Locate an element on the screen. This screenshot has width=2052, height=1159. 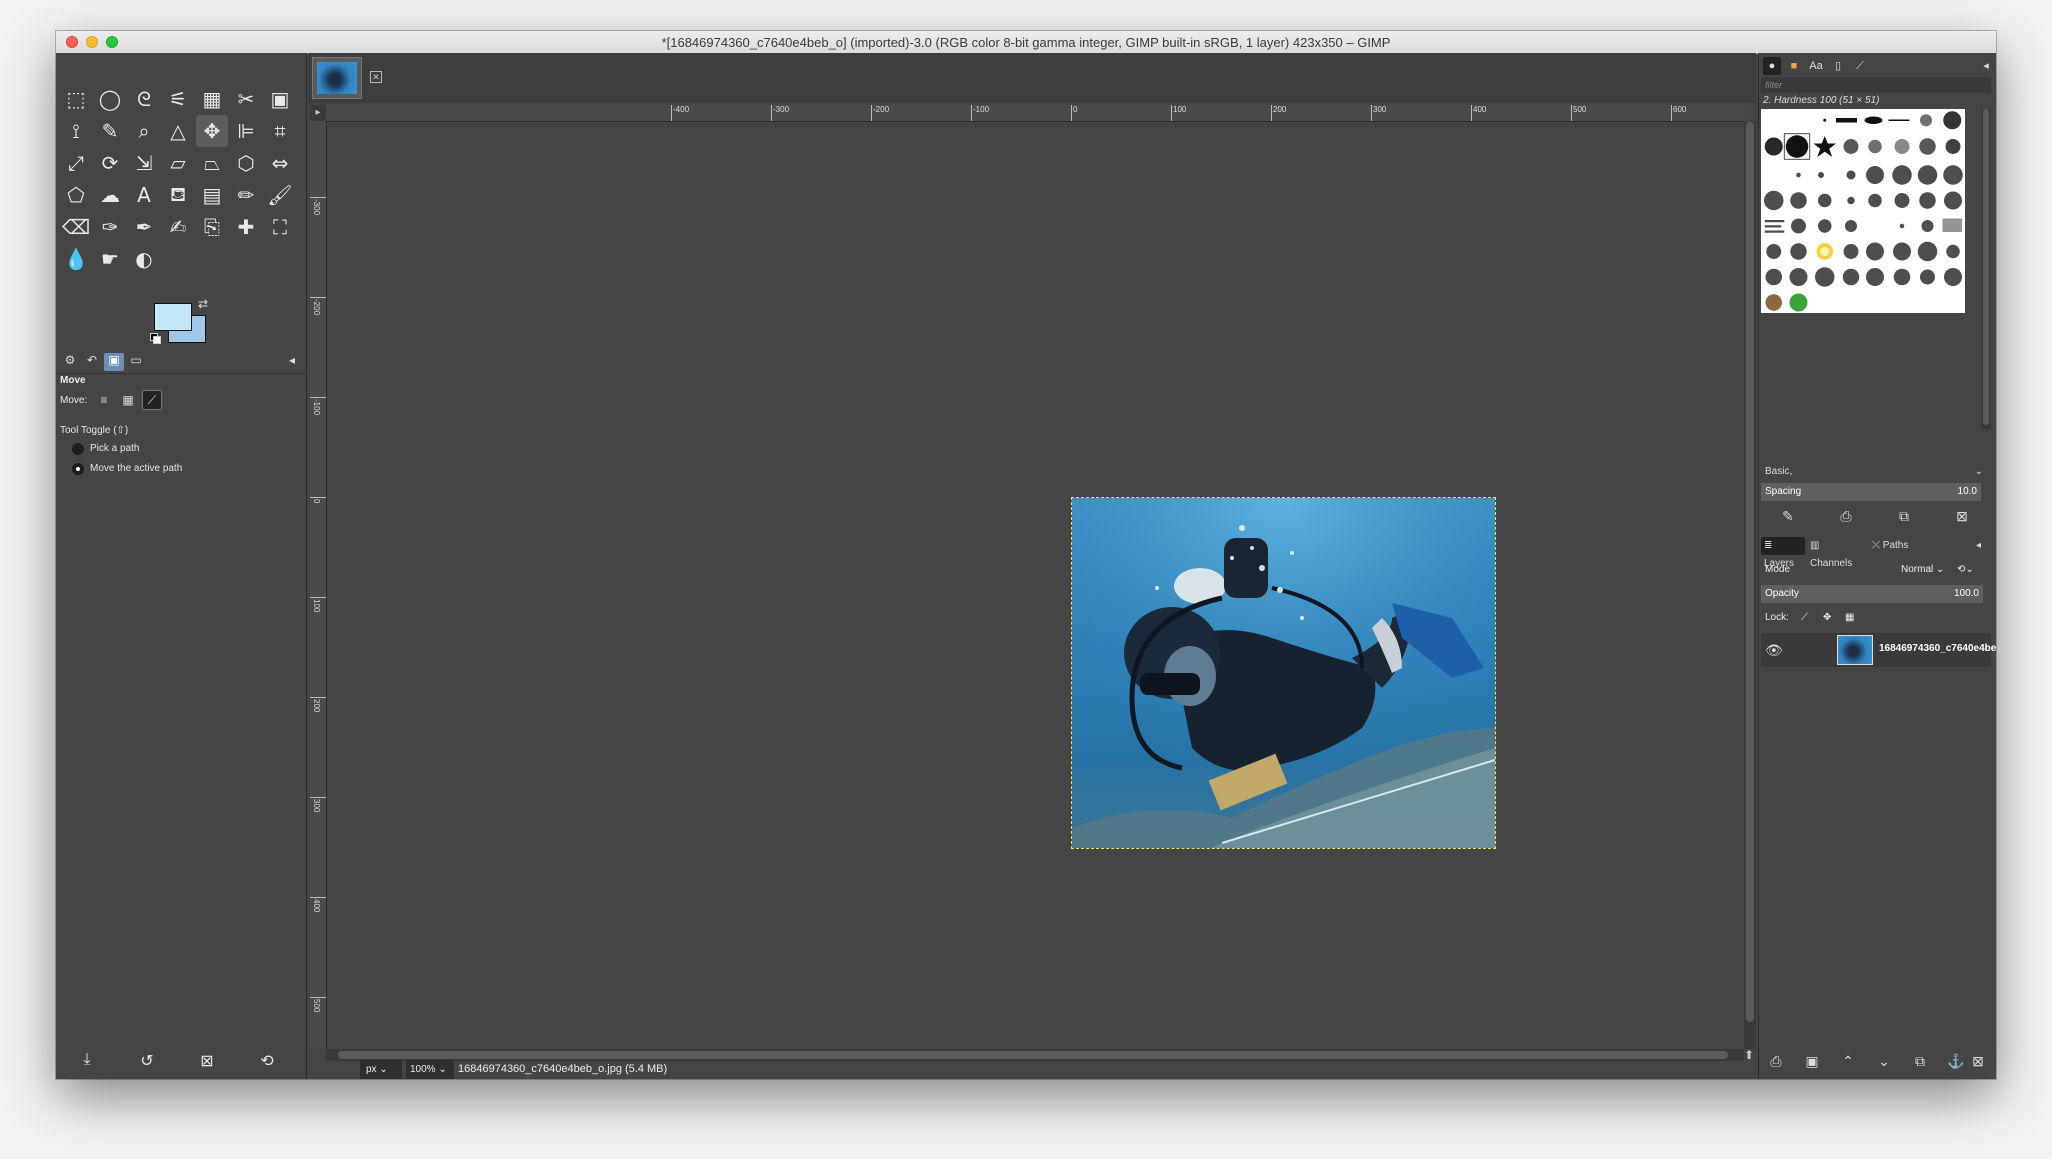
blur-icon: 💧 is located at coordinates (76, 259).